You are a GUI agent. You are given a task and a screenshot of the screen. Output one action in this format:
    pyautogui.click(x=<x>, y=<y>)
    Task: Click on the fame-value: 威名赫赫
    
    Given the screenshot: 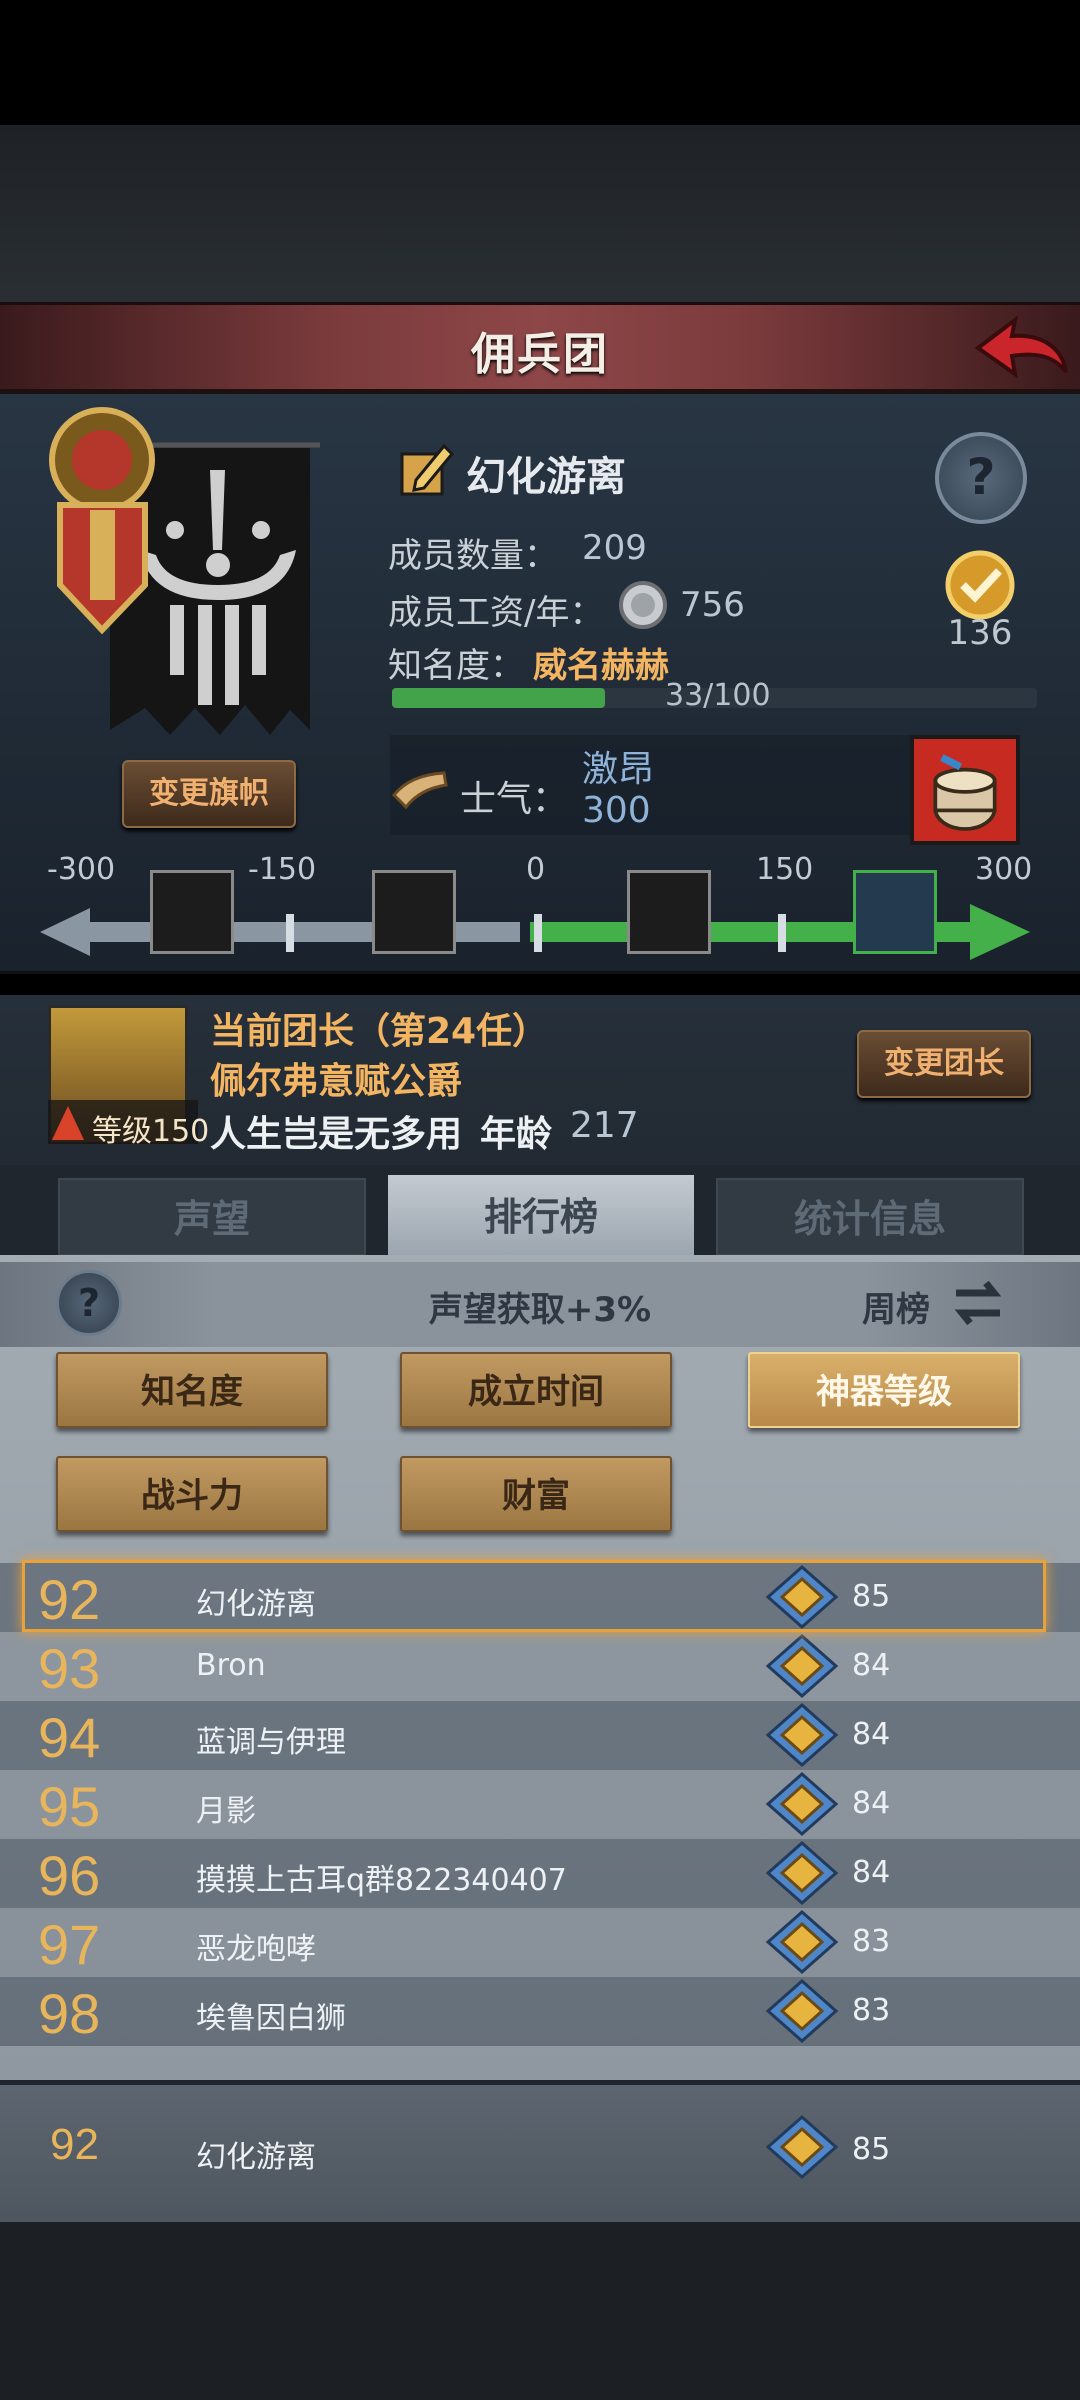 What is the action you would take?
    pyautogui.click(x=601, y=666)
    